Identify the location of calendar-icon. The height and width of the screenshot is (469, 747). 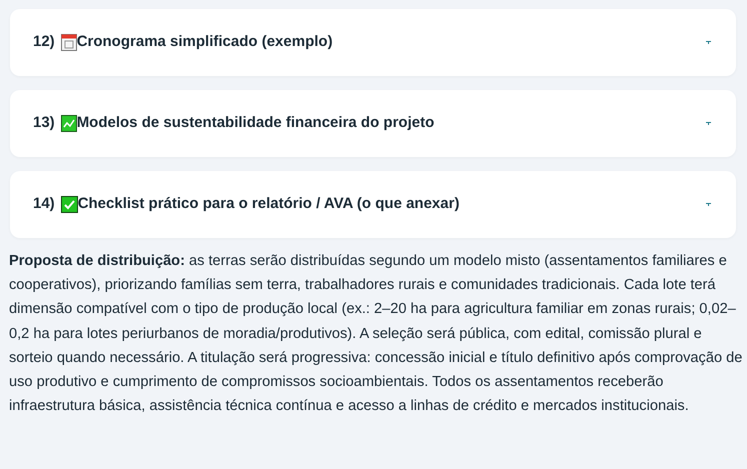
(68, 42).